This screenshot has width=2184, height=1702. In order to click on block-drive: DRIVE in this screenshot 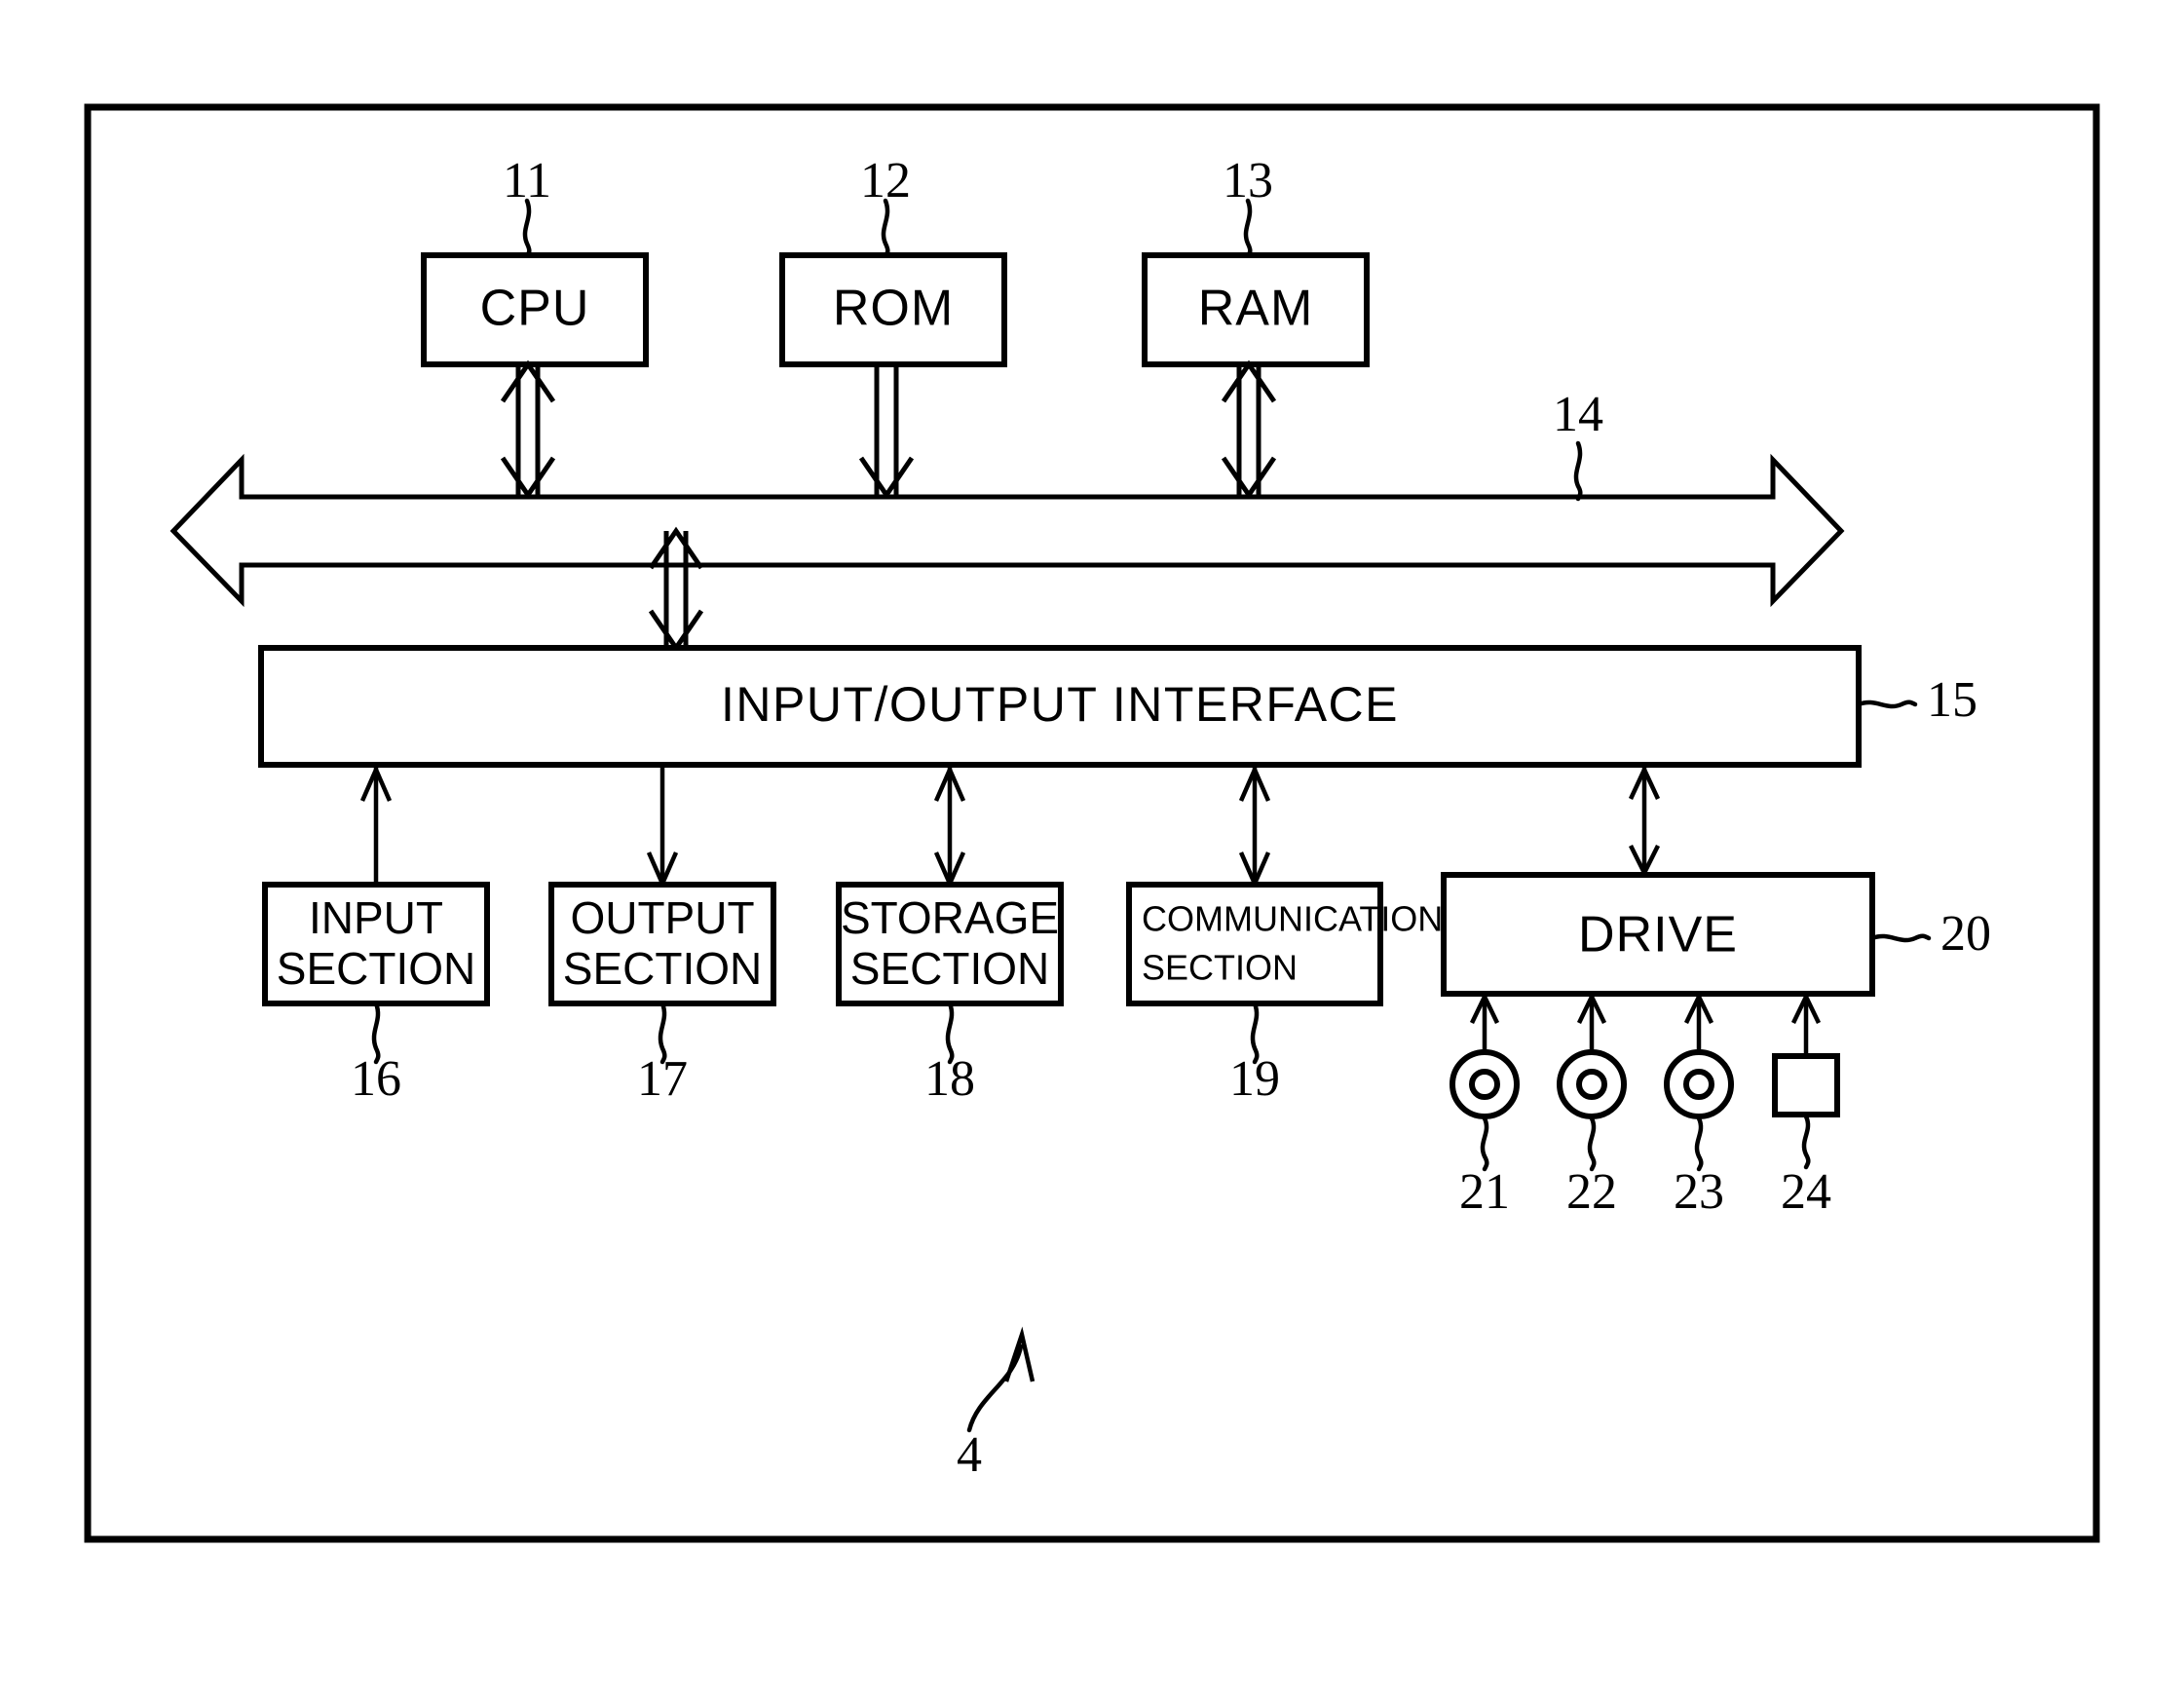, I will do `click(1658, 934)`.